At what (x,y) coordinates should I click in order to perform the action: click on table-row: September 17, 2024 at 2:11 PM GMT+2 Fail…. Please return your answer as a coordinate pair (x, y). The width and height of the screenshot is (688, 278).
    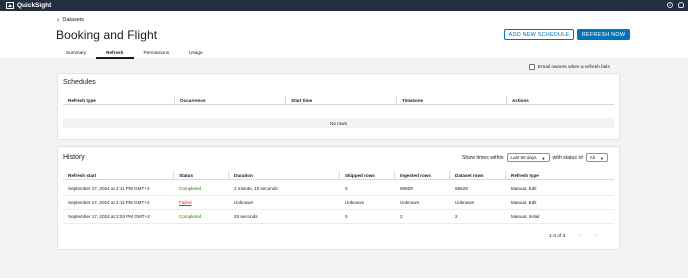
    Looking at the image, I should click on (338, 203).